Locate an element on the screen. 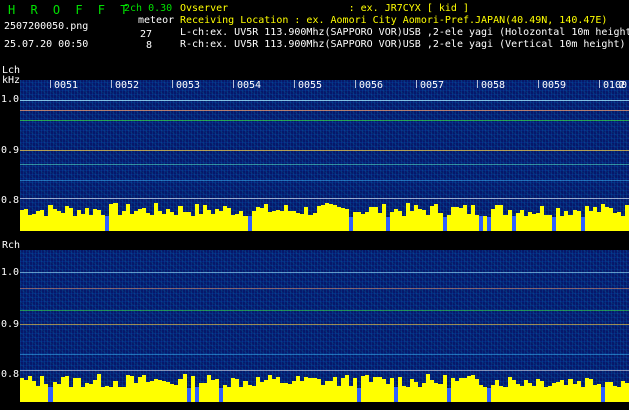  rch-label: Rch is located at coordinates (11, 245).